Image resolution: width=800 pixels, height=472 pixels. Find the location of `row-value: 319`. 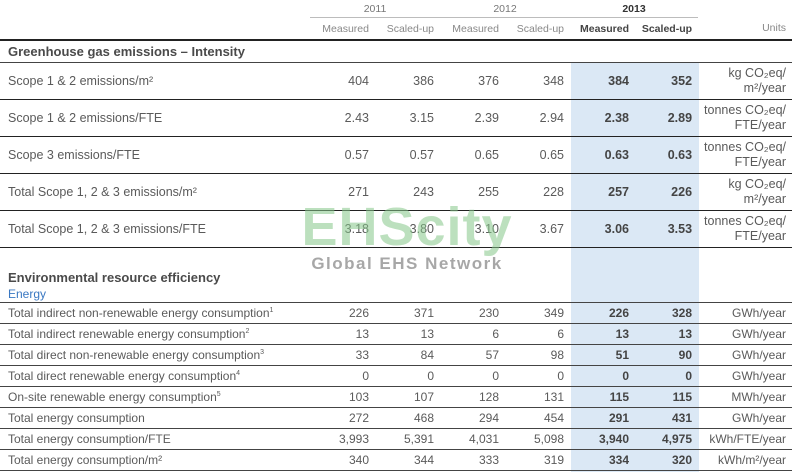

row-value: 319 is located at coordinates (538, 460).